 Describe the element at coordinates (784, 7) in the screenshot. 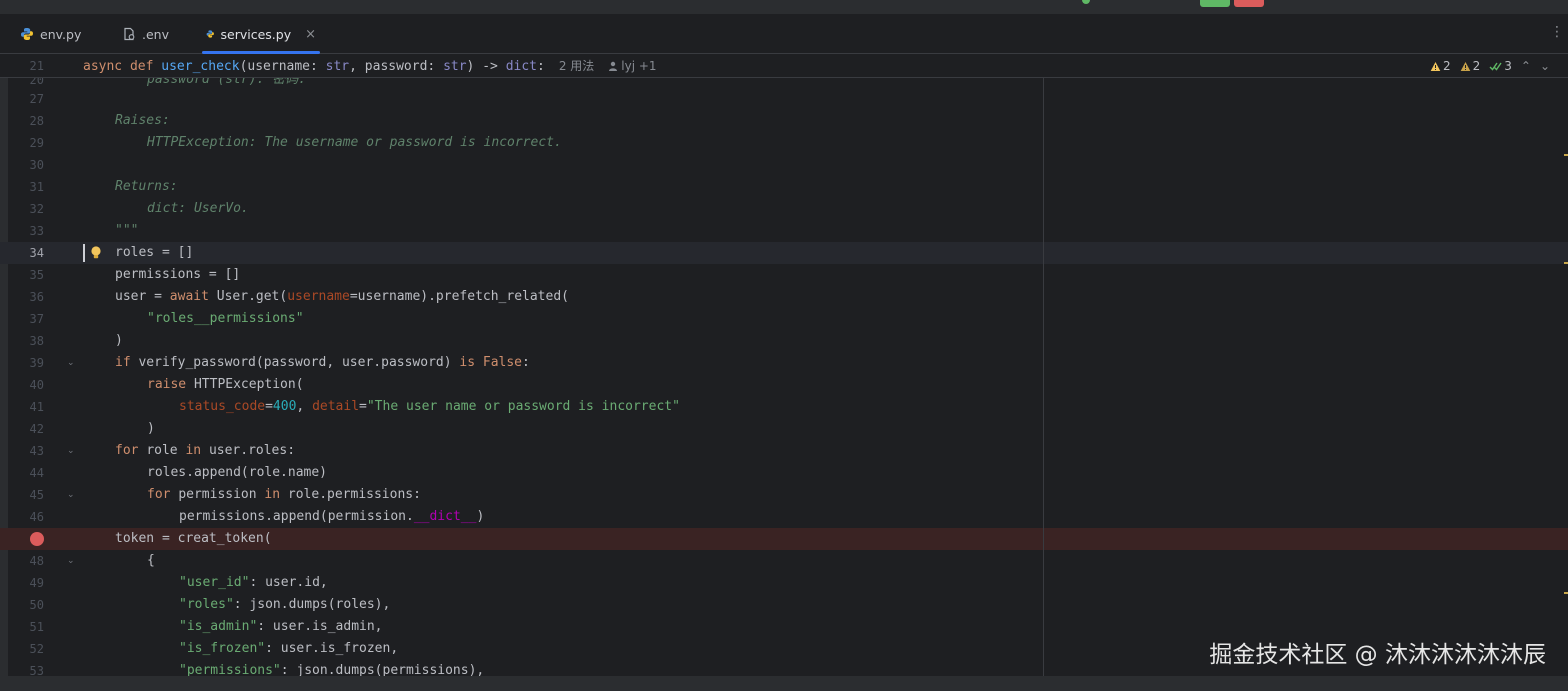

I see `window-top-strip` at that location.